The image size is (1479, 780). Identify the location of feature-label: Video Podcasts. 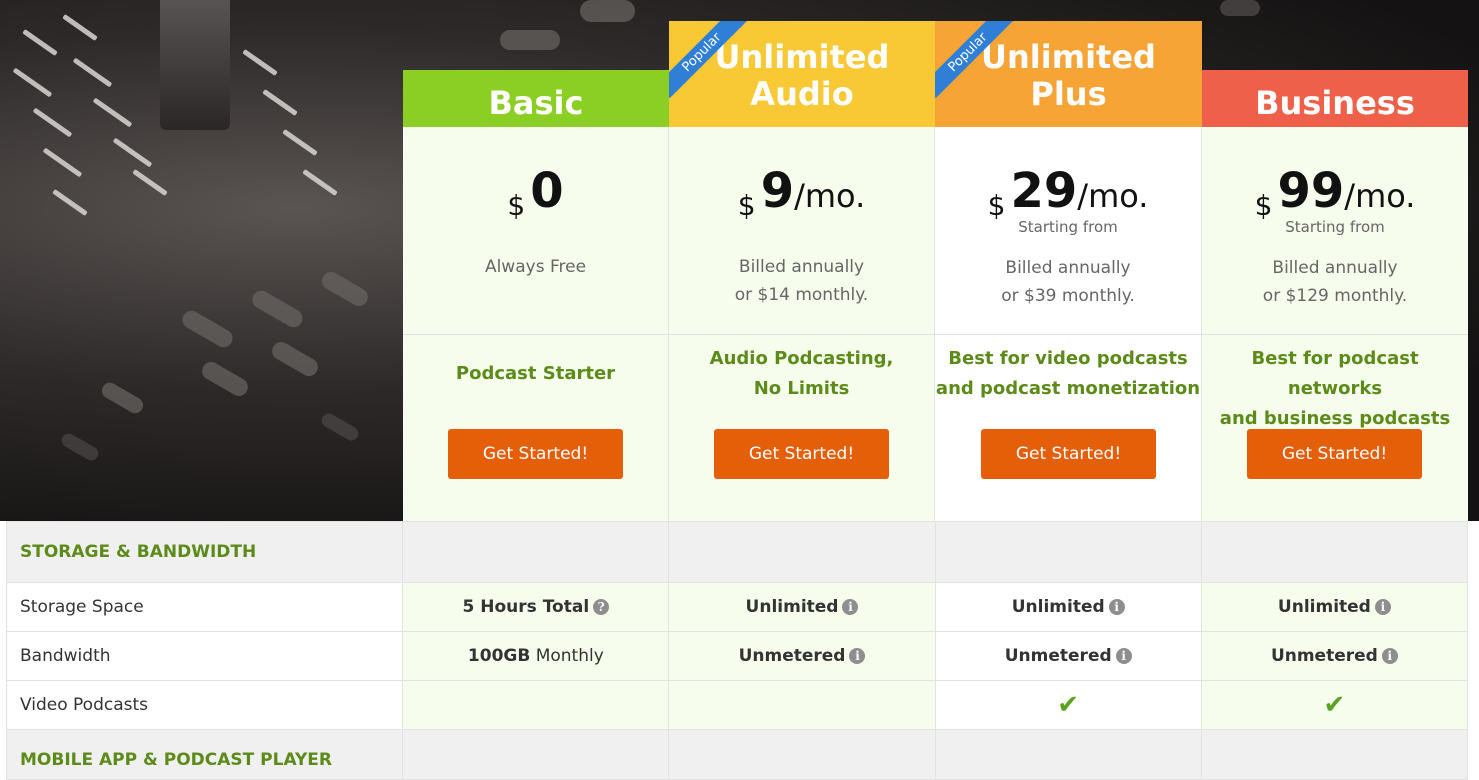
(204, 705).